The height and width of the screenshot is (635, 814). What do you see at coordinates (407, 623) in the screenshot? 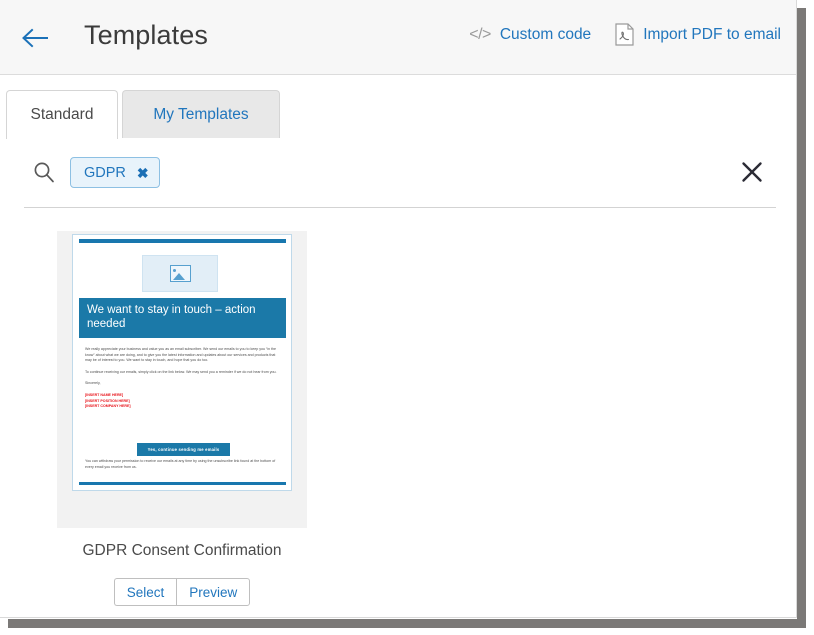
I see `window-shadow-bottom` at bounding box center [407, 623].